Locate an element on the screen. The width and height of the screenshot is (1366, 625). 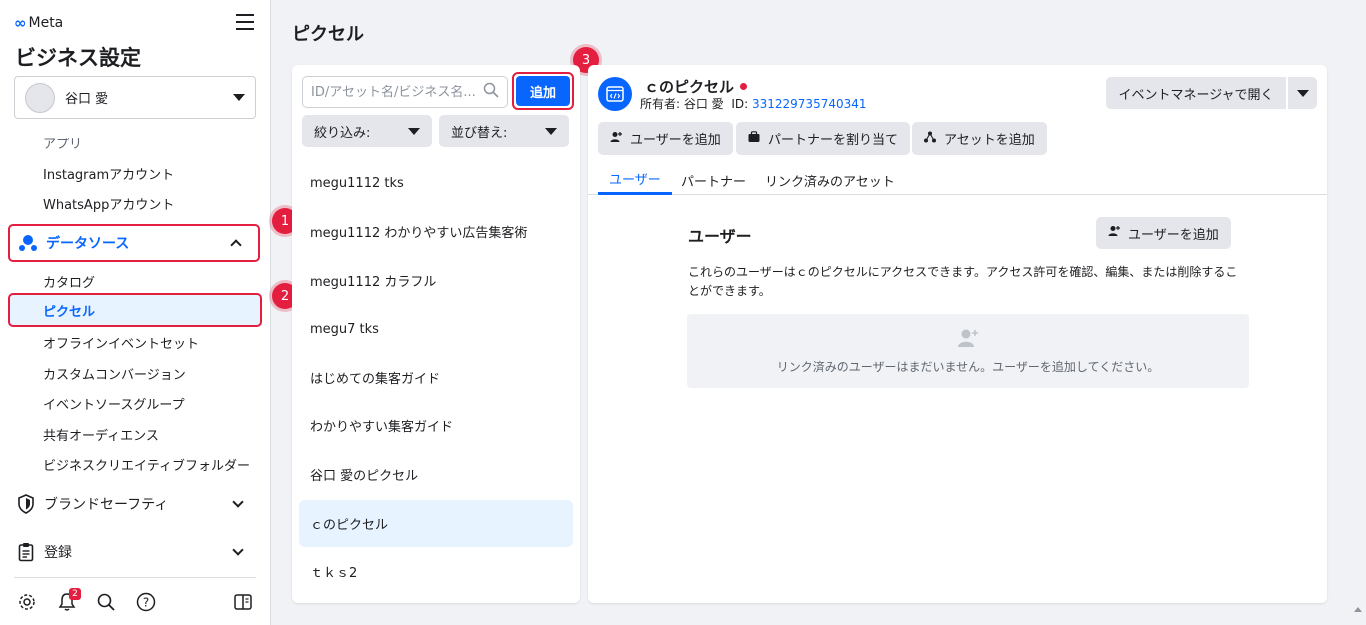
owner-text: 所有者: 谷口 愛 is located at coordinates (682, 104).